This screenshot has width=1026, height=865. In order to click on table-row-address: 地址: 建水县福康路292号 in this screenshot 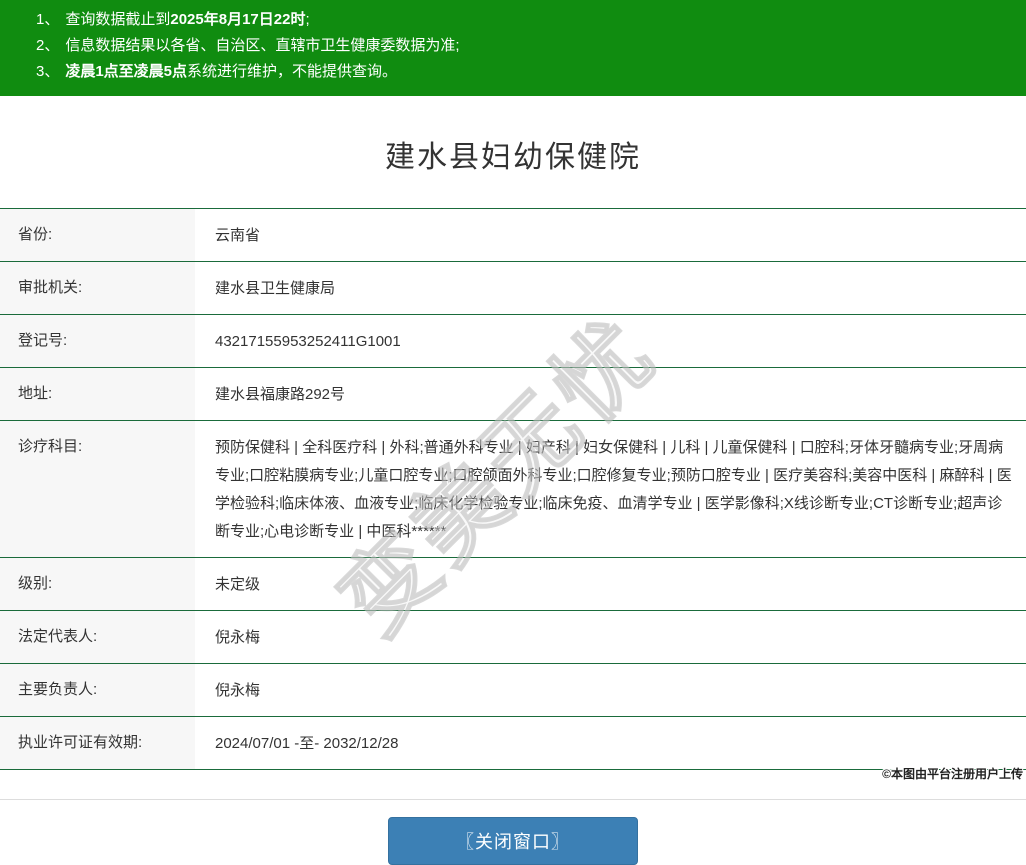, I will do `click(513, 394)`.